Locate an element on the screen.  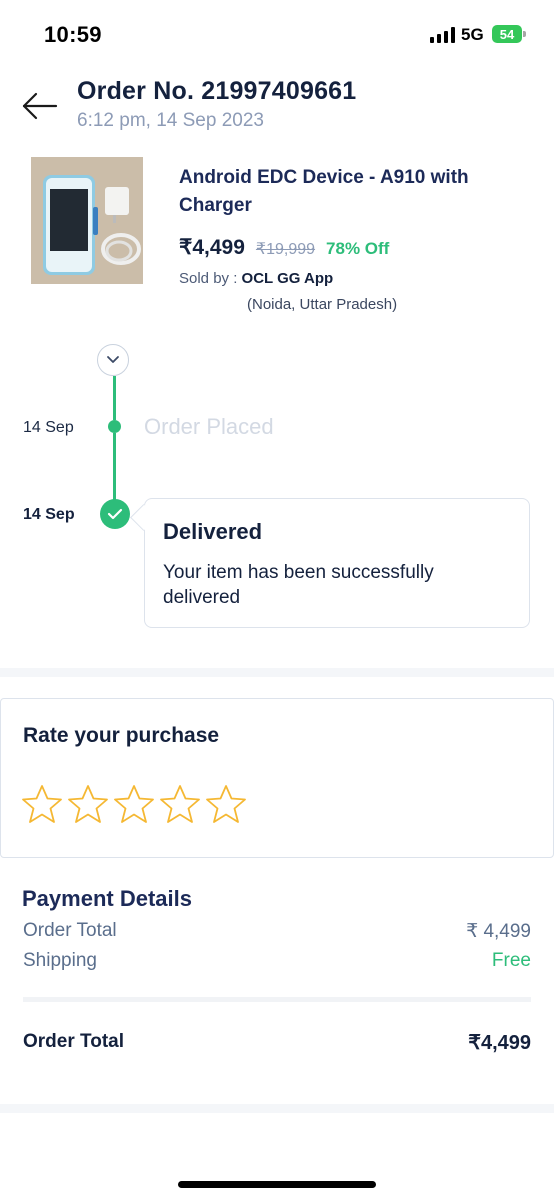
rating-section is located at coordinates (277, 778).